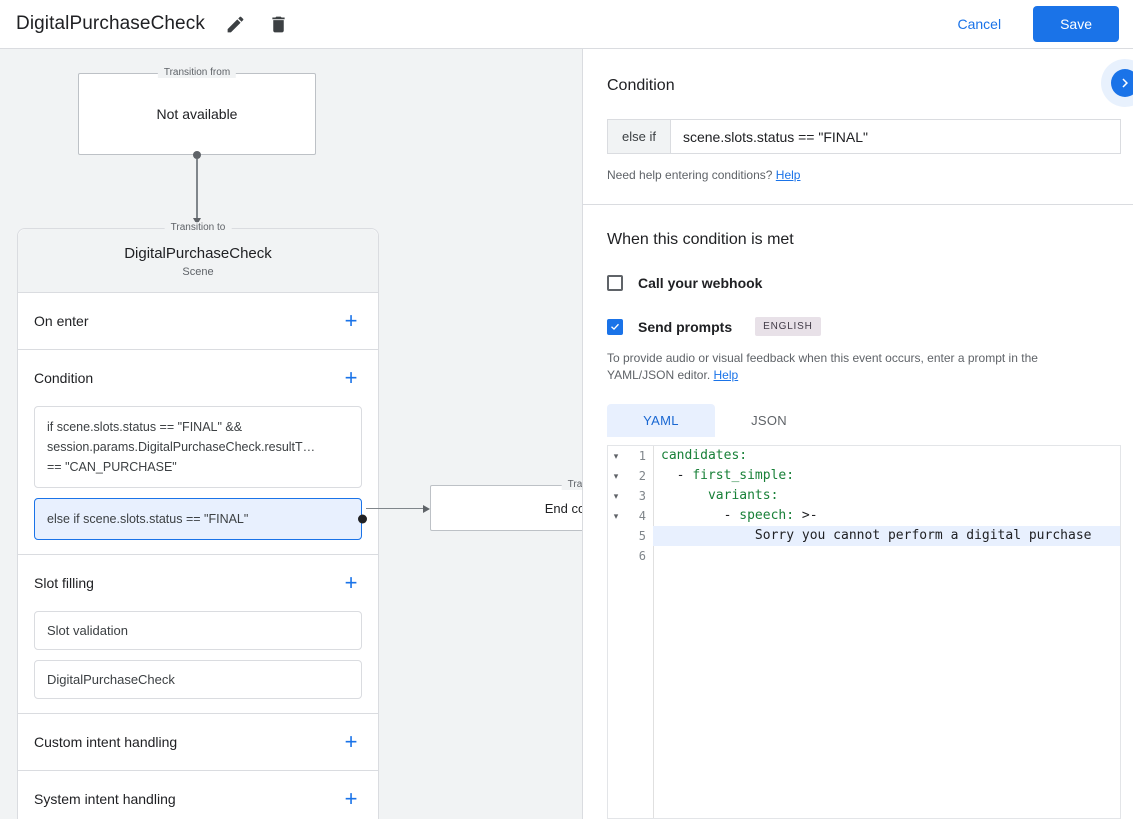 Image resolution: width=1133 pixels, height=819 pixels. I want to click on topbar: DigitalPurchaseCheck Cancel Save, so click(566, 24).